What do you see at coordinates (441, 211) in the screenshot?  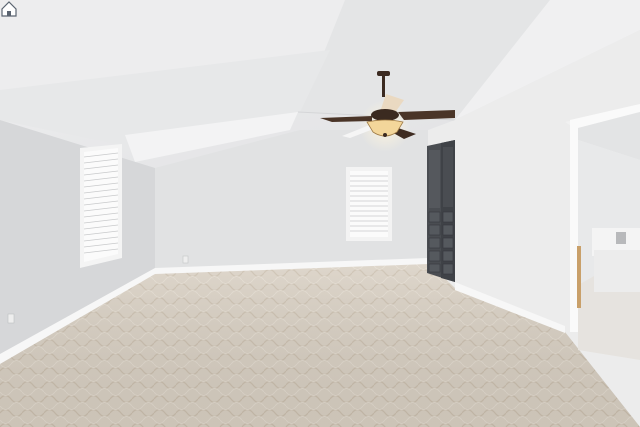 I see `built-in-cabinet` at bounding box center [441, 211].